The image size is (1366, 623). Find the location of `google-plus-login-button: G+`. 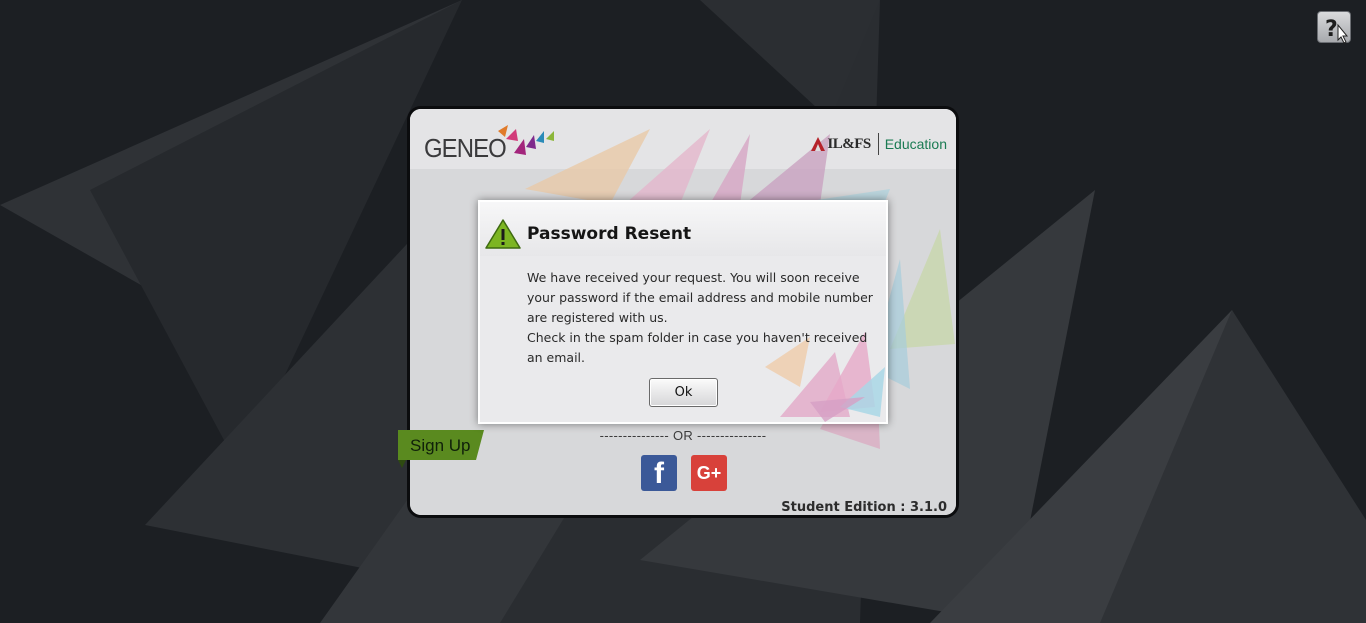

google-plus-login-button: G+ is located at coordinates (709, 473).